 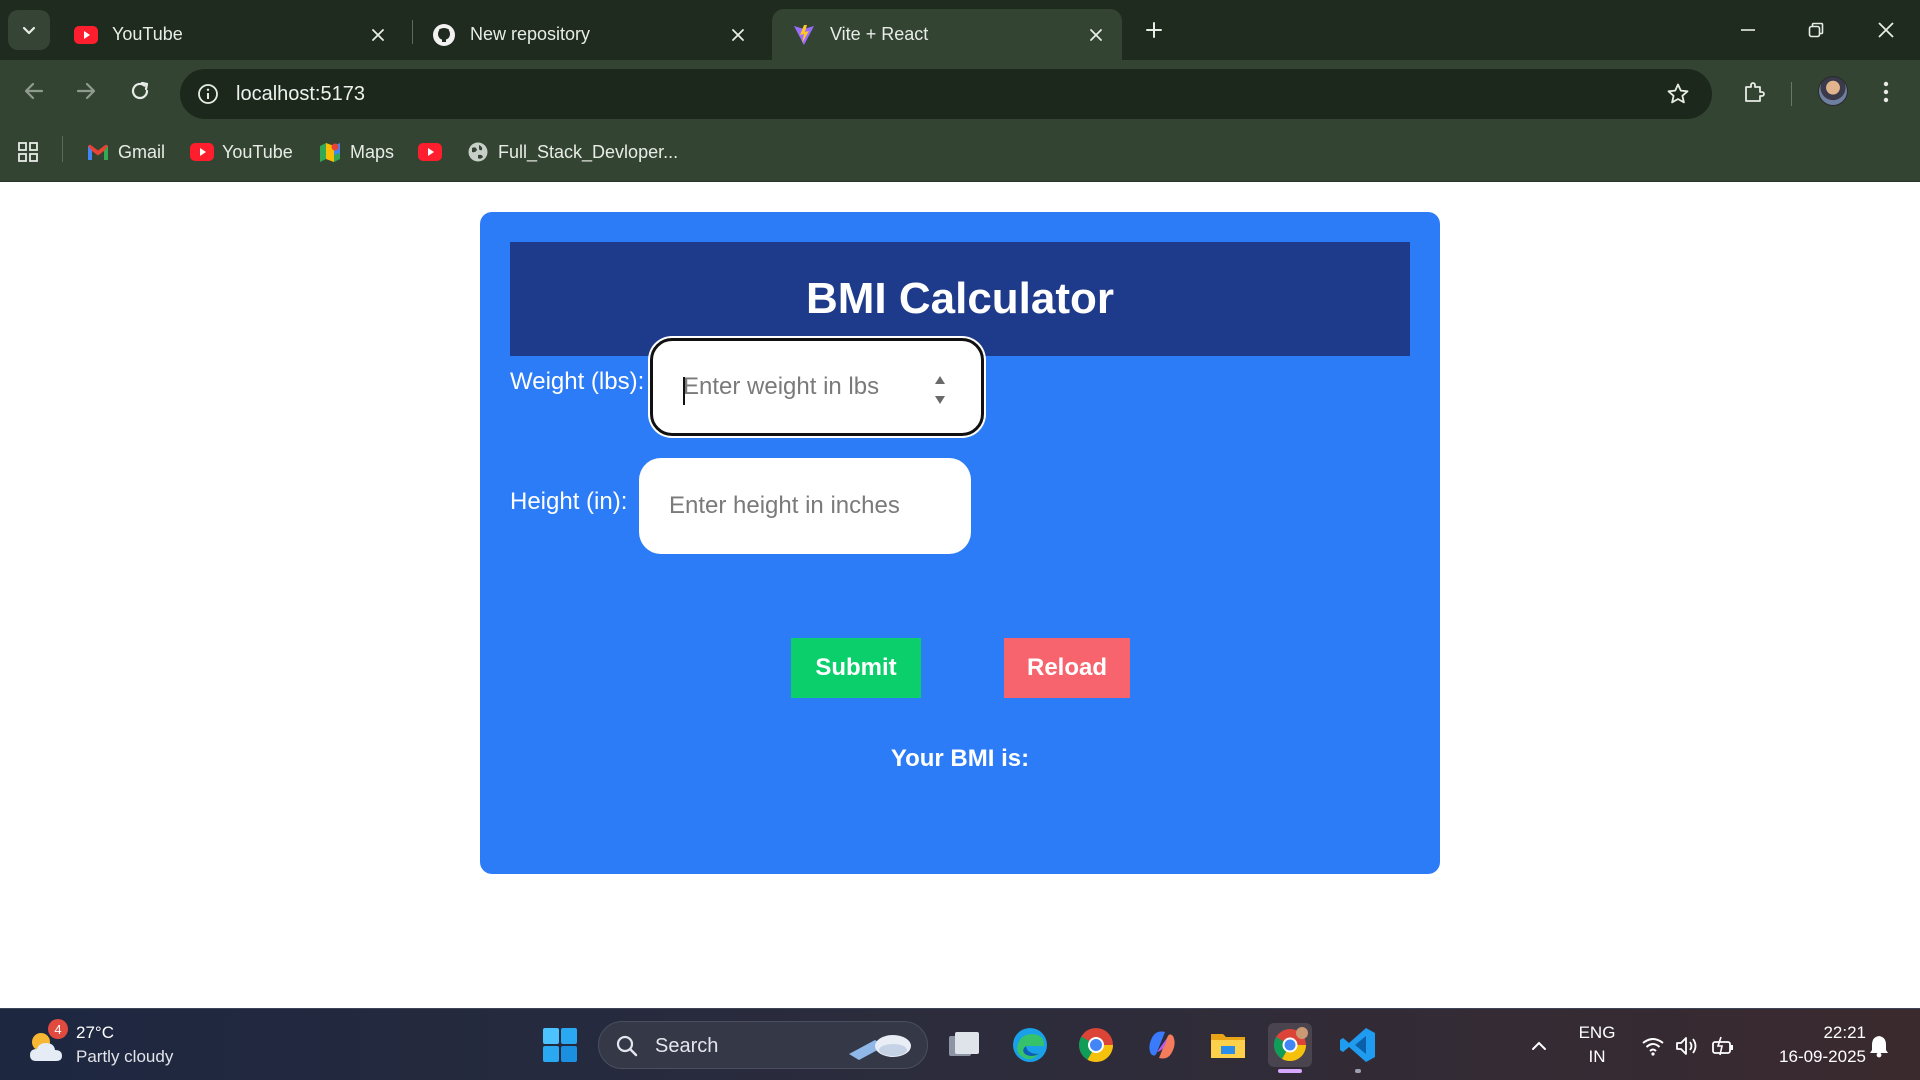 I want to click on profile-avatar, so click(x=1833, y=91).